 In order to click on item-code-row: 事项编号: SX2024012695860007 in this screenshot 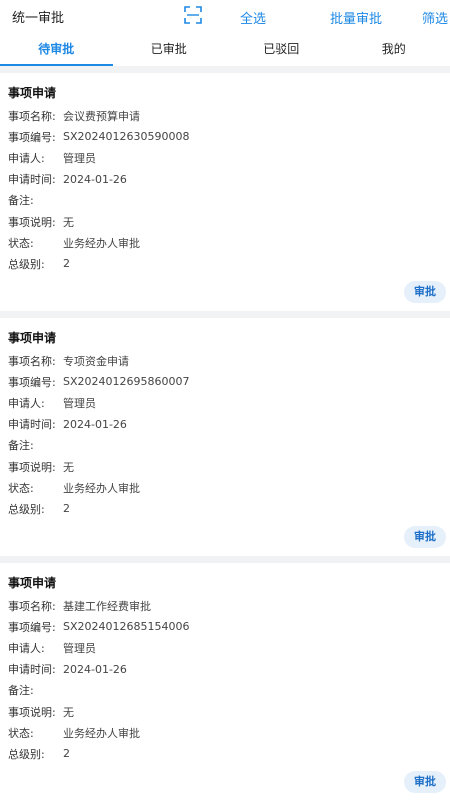, I will do `click(225, 381)`.